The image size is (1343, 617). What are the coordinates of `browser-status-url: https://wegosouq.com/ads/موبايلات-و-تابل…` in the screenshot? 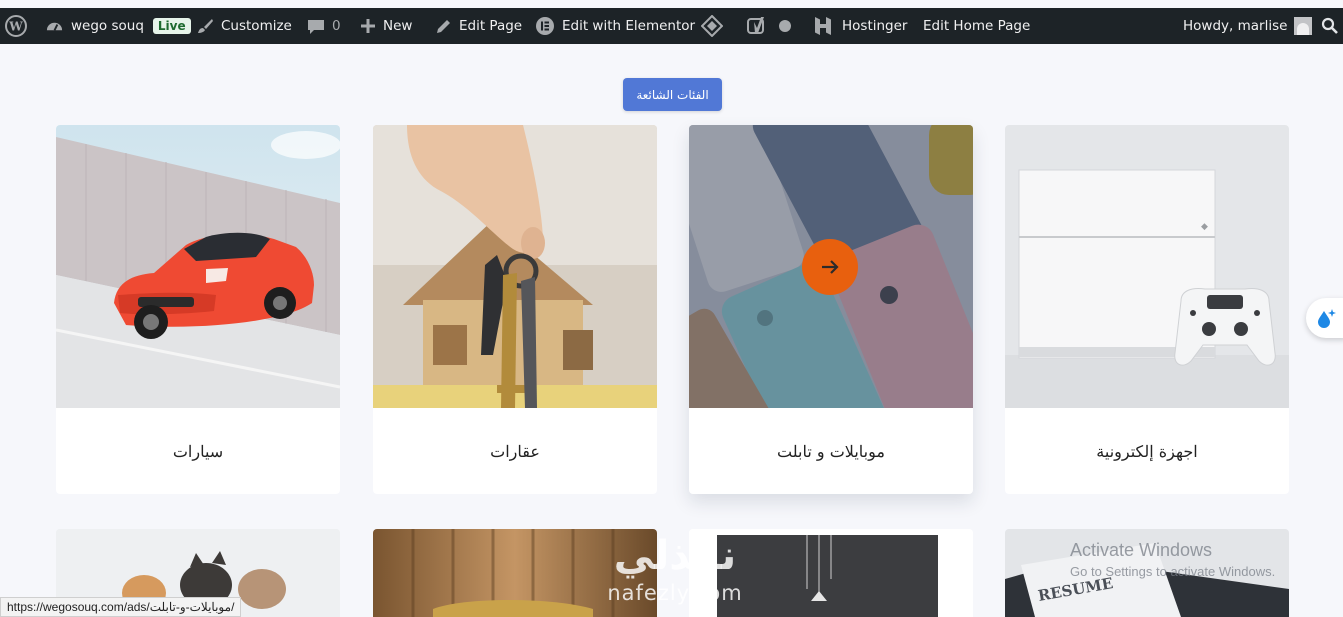 It's located at (121, 607).